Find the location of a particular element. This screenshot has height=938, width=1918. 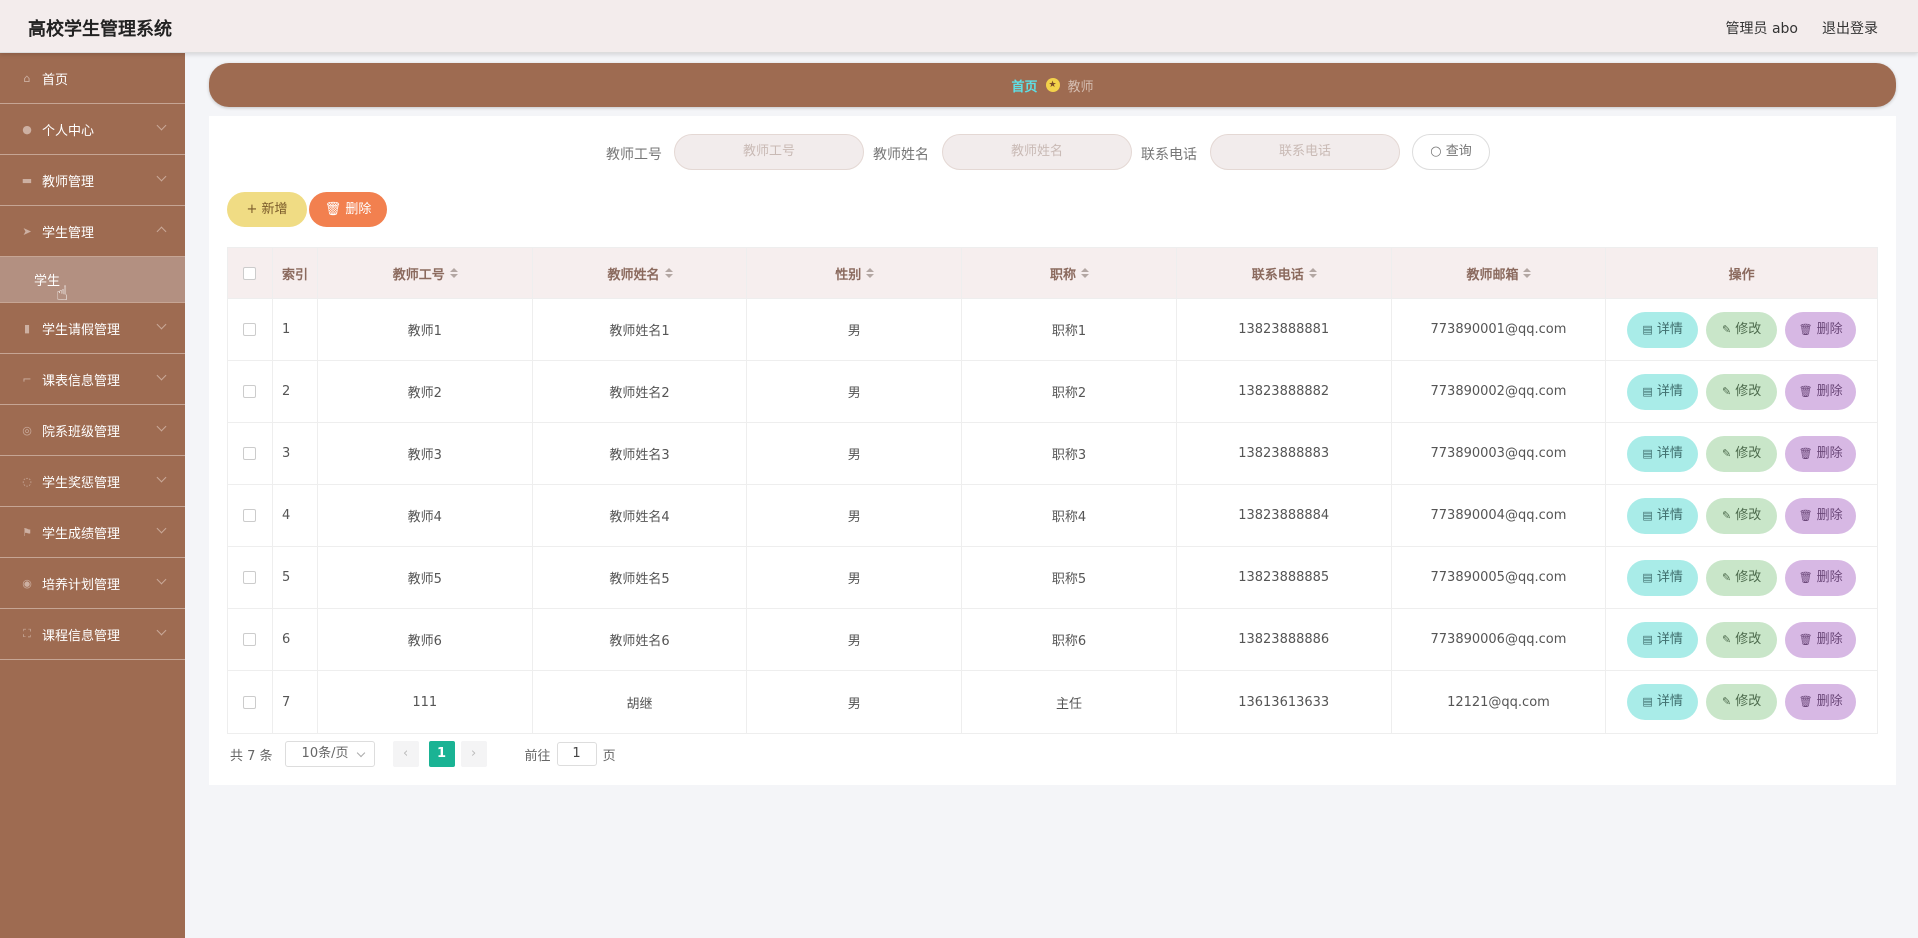

batch-delete-button: 🗑 删除 is located at coordinates (348, 209).